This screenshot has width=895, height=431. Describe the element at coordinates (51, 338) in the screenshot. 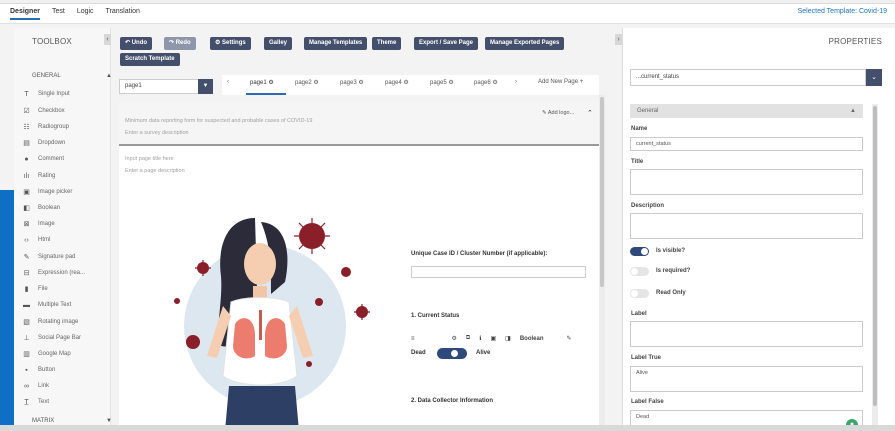

I see `tool-social-page-bar: ⊥ Social Page Bar` at that location.